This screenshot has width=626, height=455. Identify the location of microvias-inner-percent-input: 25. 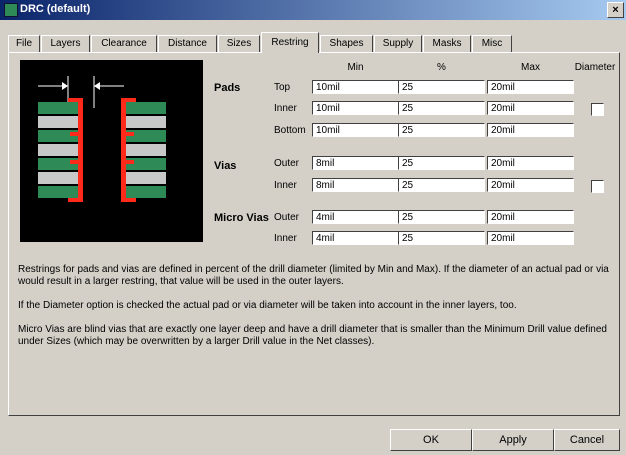
(441, 238).